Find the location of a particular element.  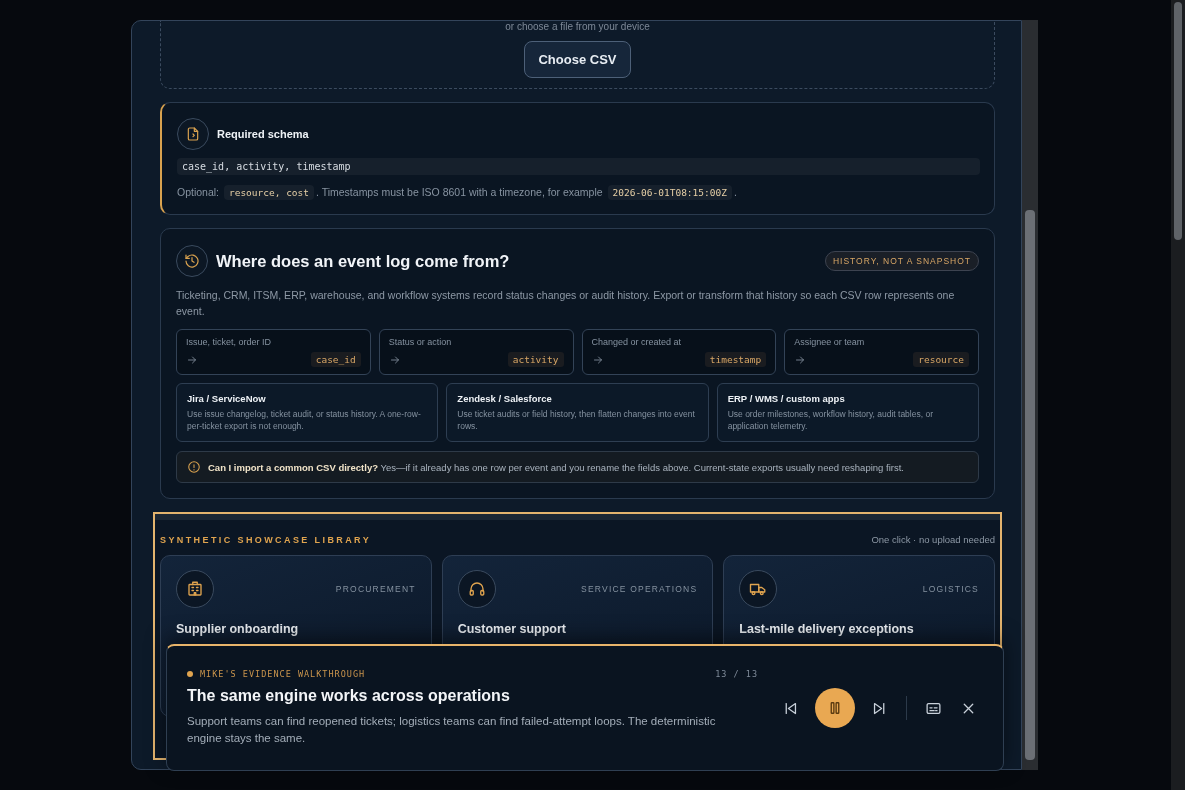

card-category: SERVICE OPERATIONS is located at coordinates (639, 589).